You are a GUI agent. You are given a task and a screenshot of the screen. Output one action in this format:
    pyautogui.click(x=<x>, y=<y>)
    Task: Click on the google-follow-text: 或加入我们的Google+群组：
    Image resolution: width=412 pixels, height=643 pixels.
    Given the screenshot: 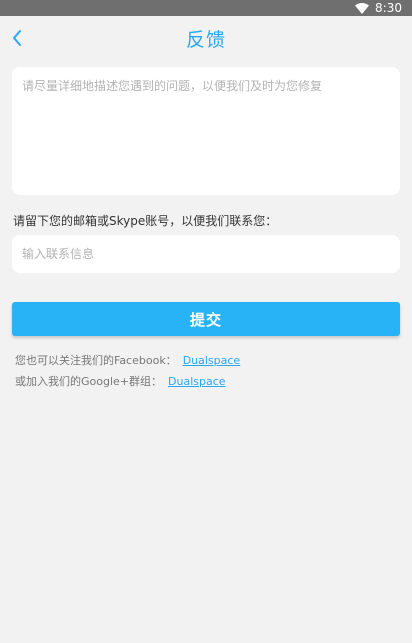 What is the action you would take?
    pyautogui.click(x=89, y=381)
    